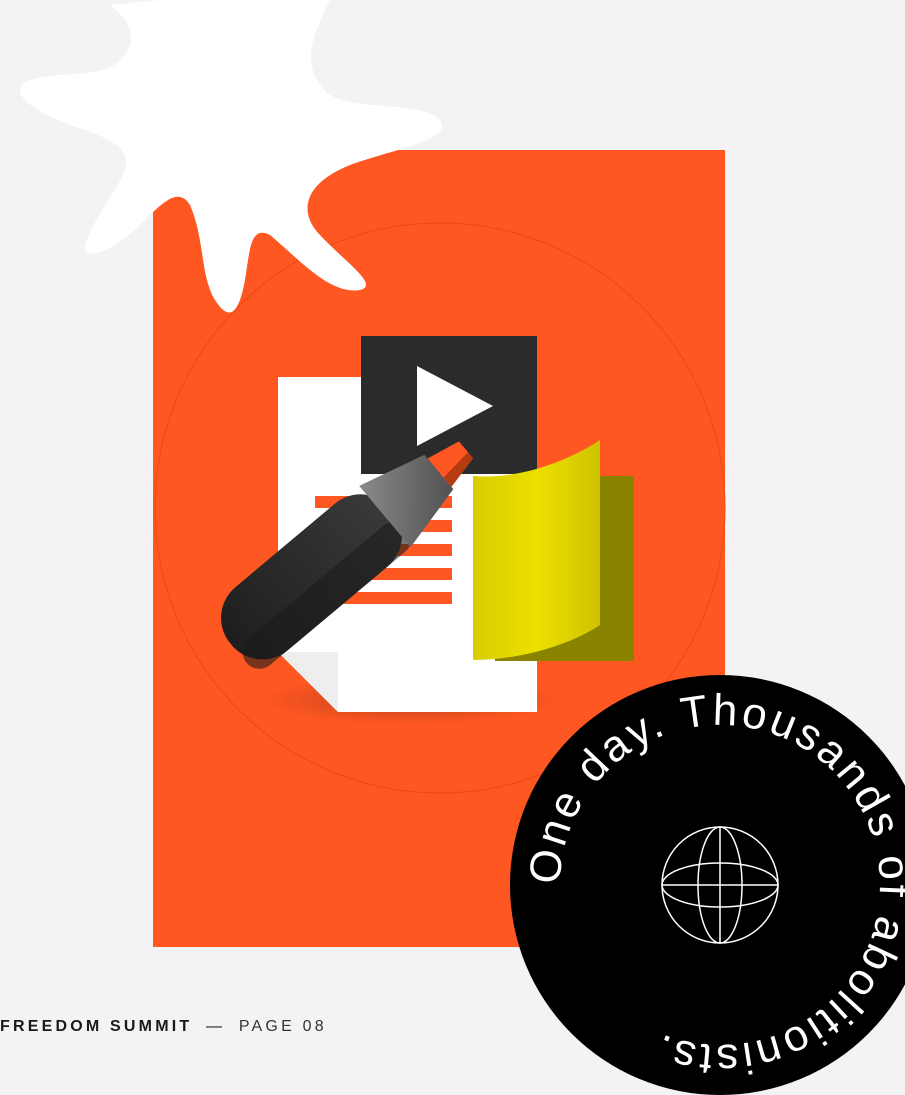 The width and height of the screenshot is (905, 1095). Describe the element at coordinates (96, 1026) in the screenshot. I see `footer-brand: FREEDOM SUMMIT` at that location.